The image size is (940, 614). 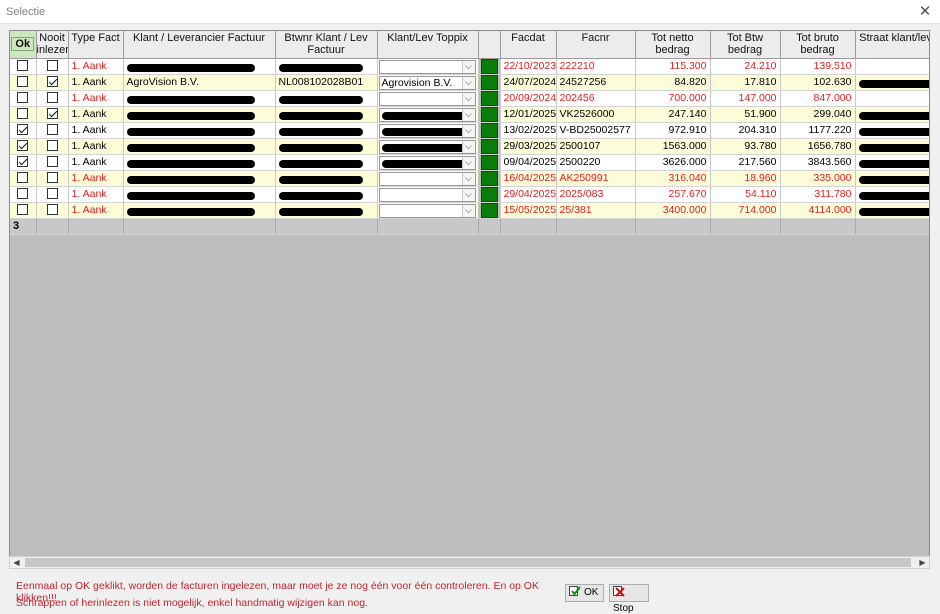 I want to click on column-header-nooit-inlezen: Nooit inlezen, so click(x=52, y=45).